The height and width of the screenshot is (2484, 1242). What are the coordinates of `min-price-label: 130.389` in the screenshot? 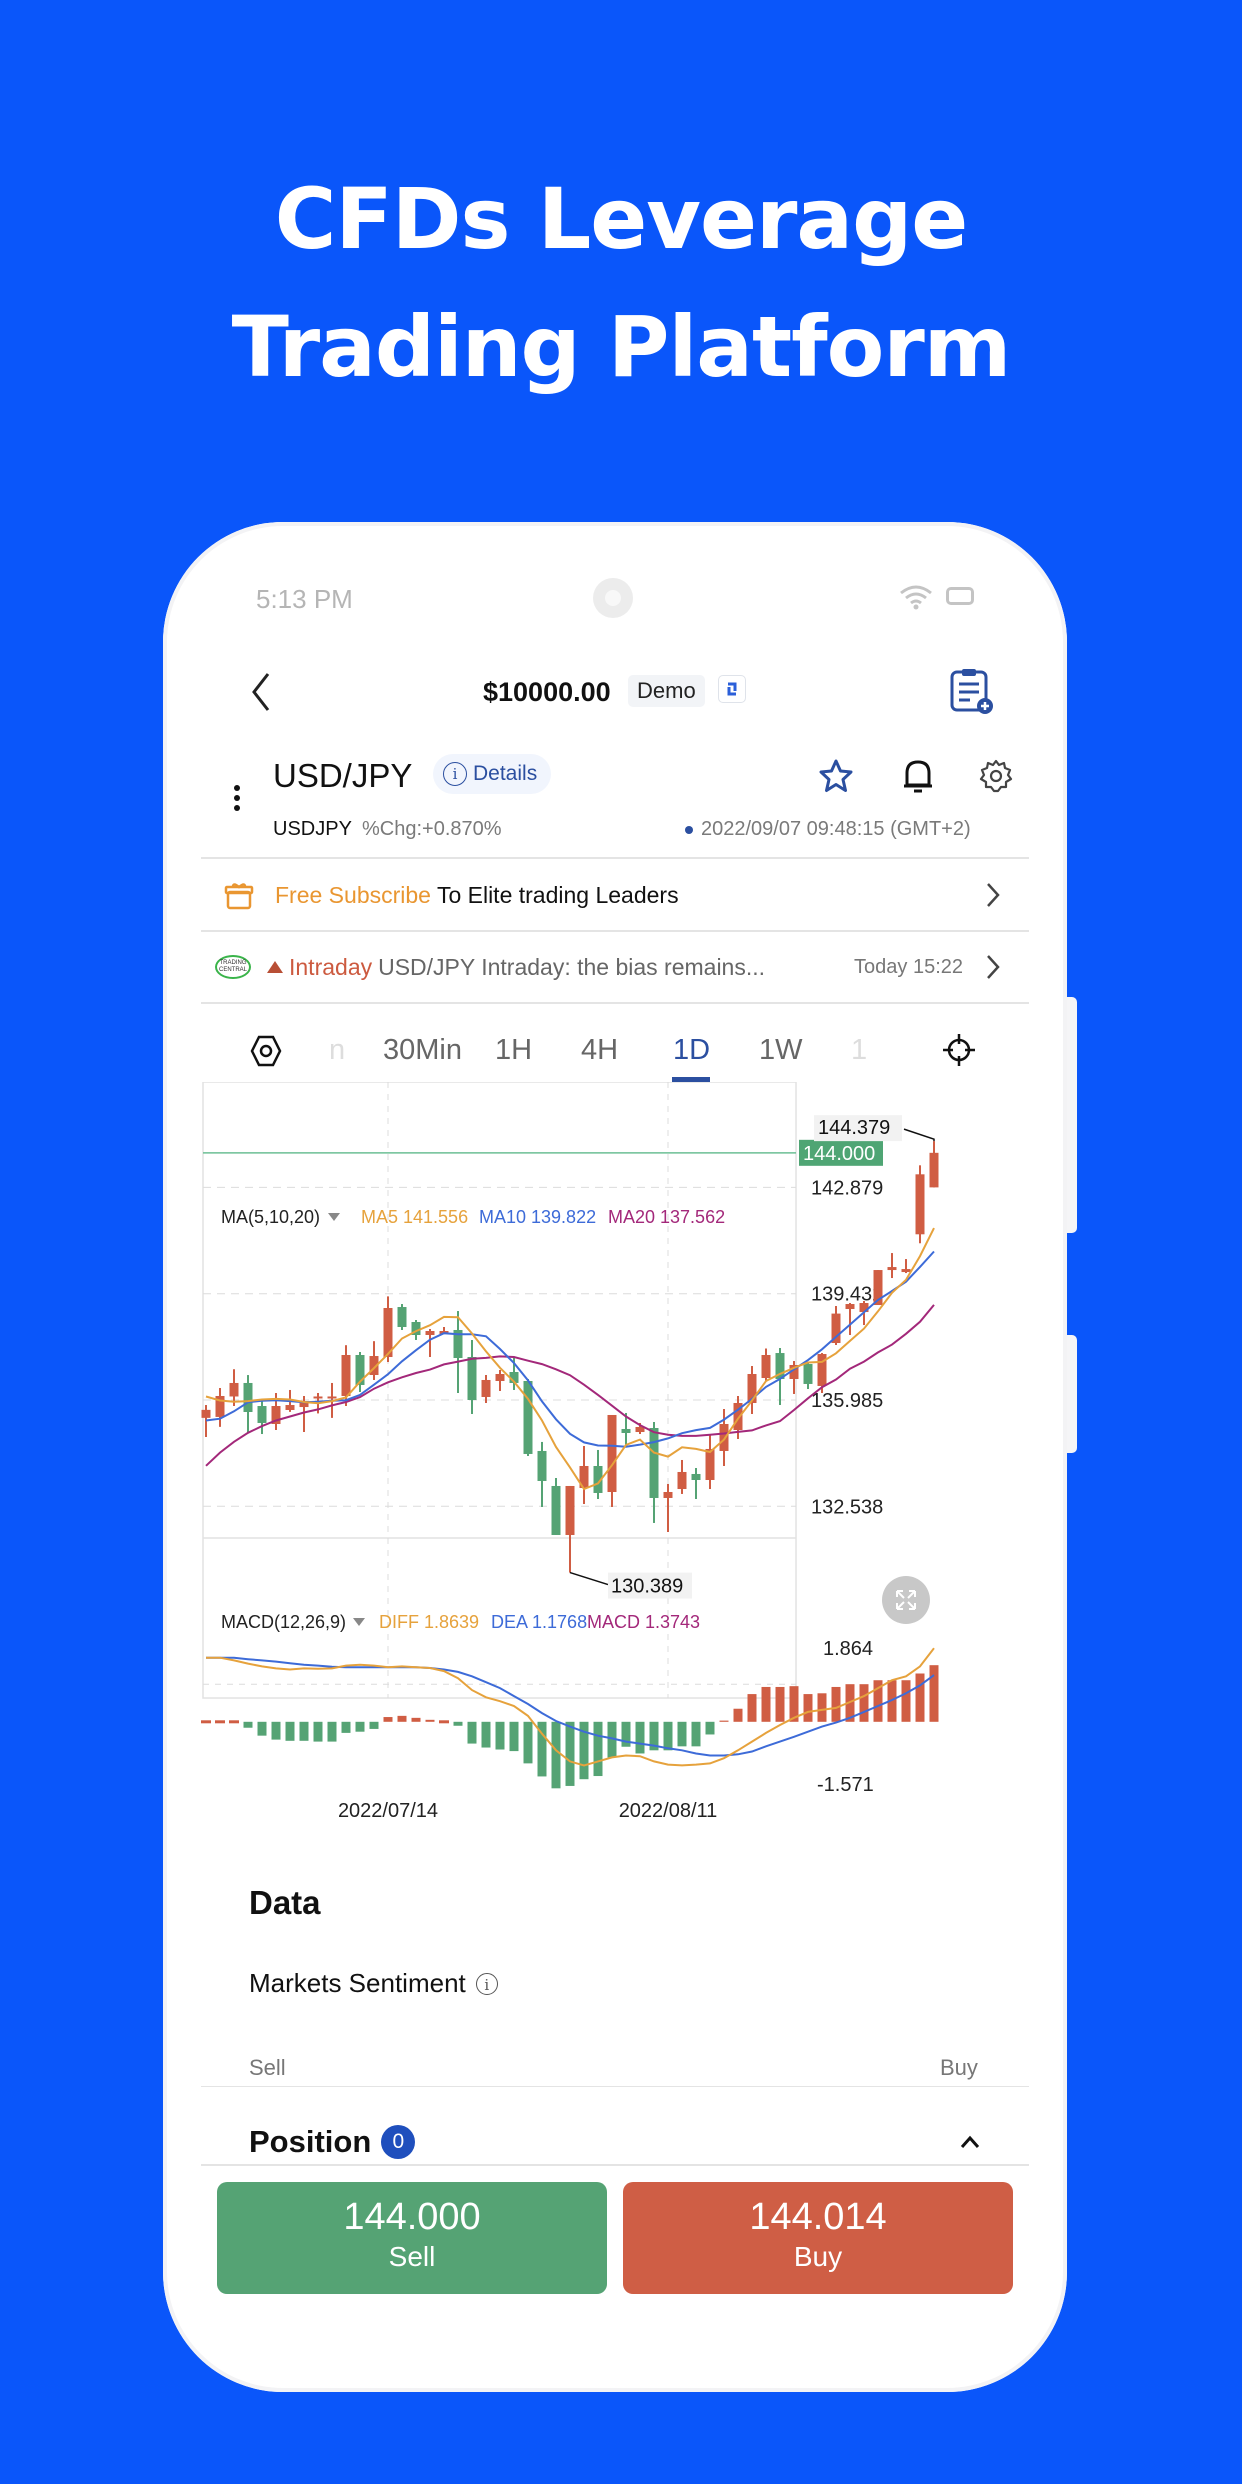 It's located at (647, 1587).